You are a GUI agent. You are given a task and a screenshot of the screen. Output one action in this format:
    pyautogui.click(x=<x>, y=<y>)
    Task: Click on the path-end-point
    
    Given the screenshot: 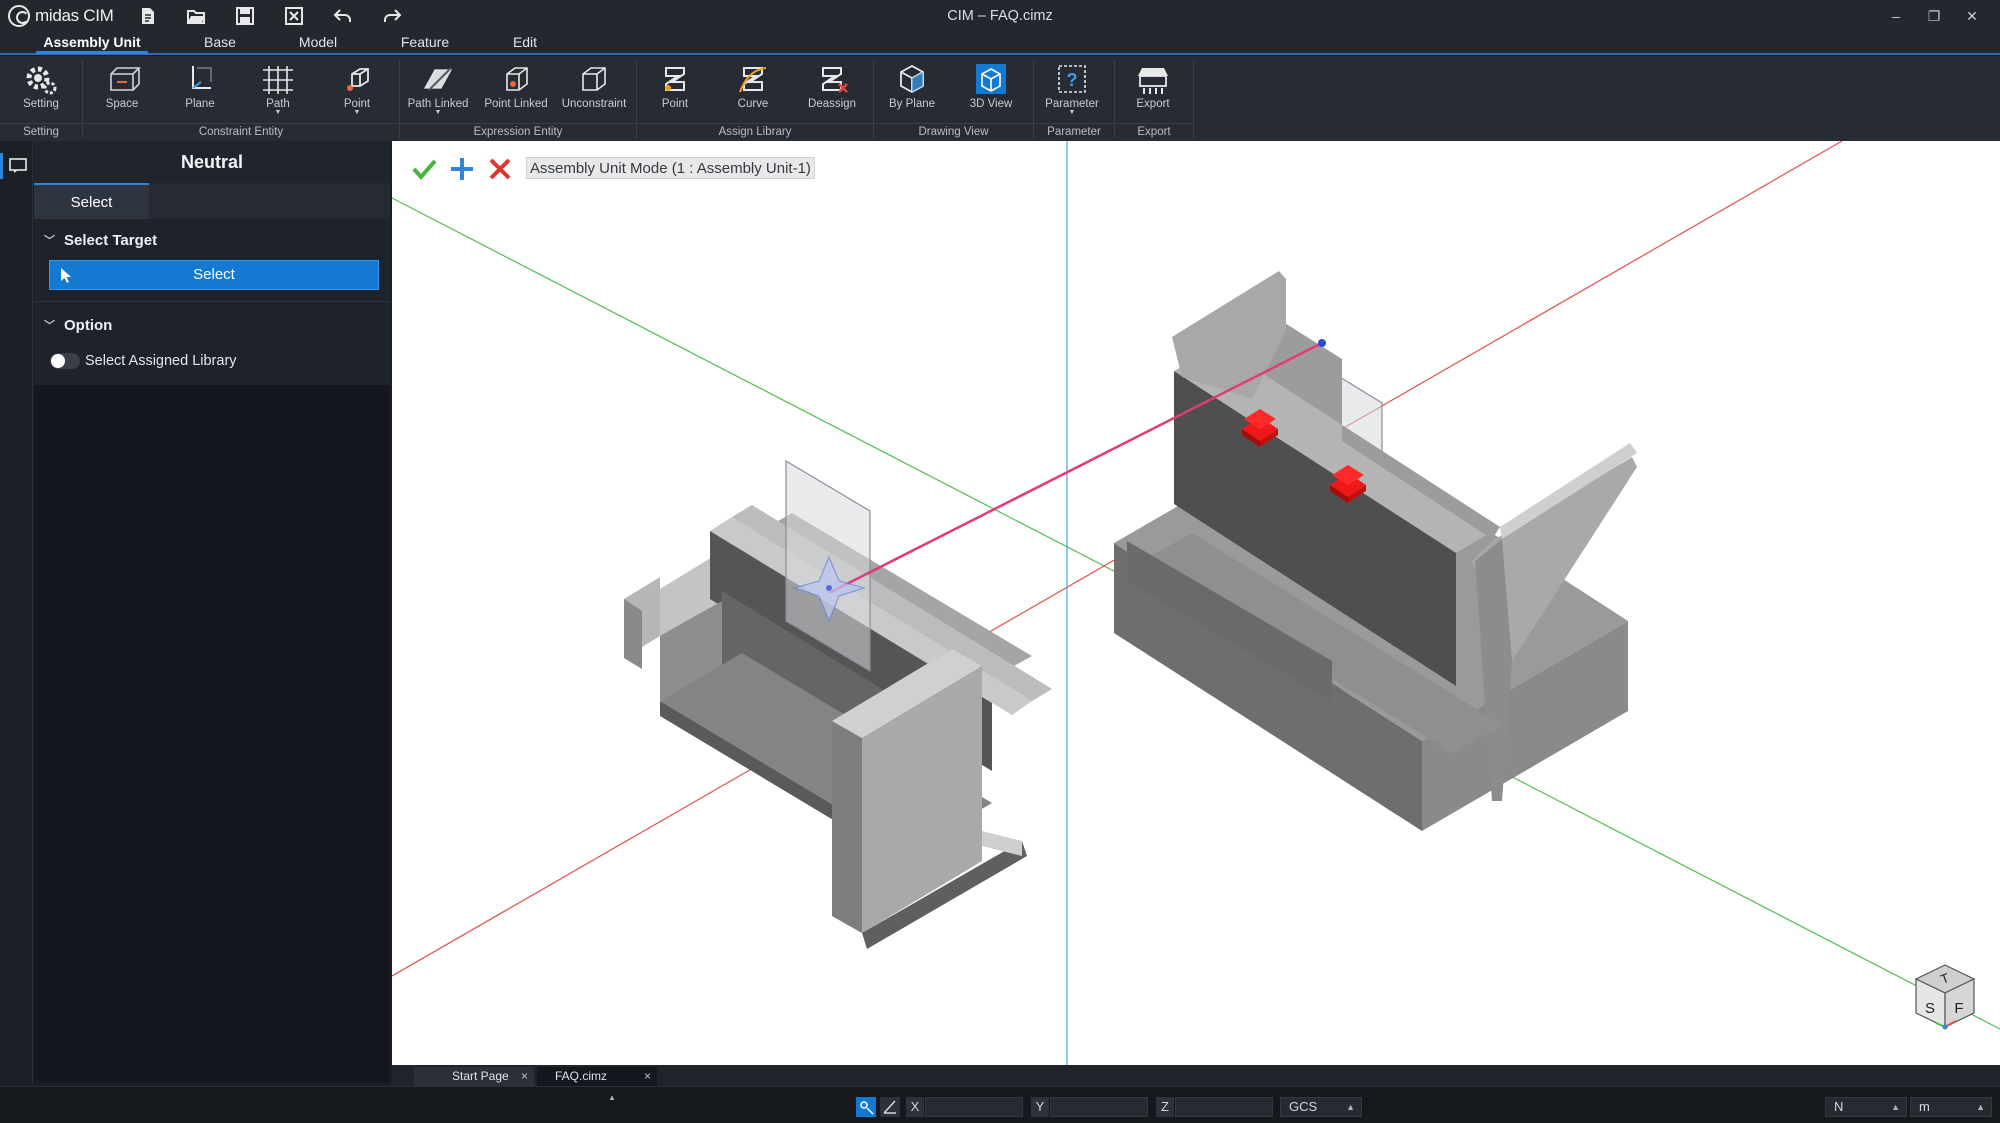 What is the action you would take?
    pyautogui.click(x=1322, y=343)
    